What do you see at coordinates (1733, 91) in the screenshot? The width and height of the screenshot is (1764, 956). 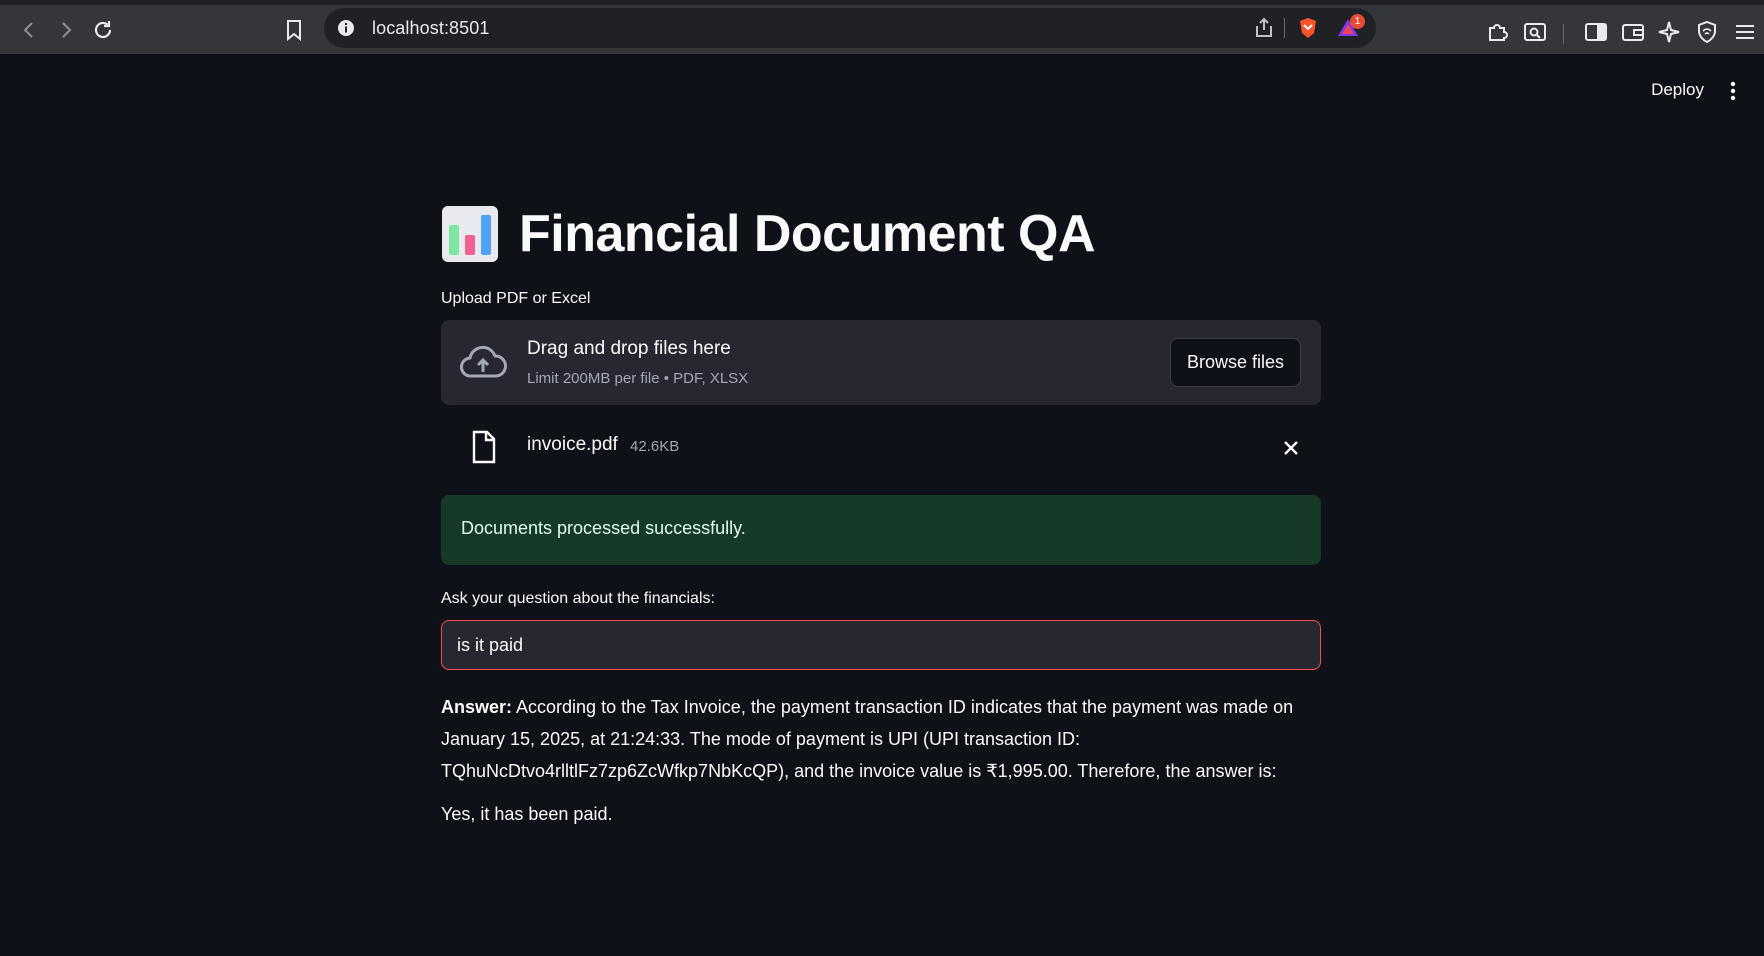 I see `main-menu-kebab-icon` at bounding box center [1733, 91].